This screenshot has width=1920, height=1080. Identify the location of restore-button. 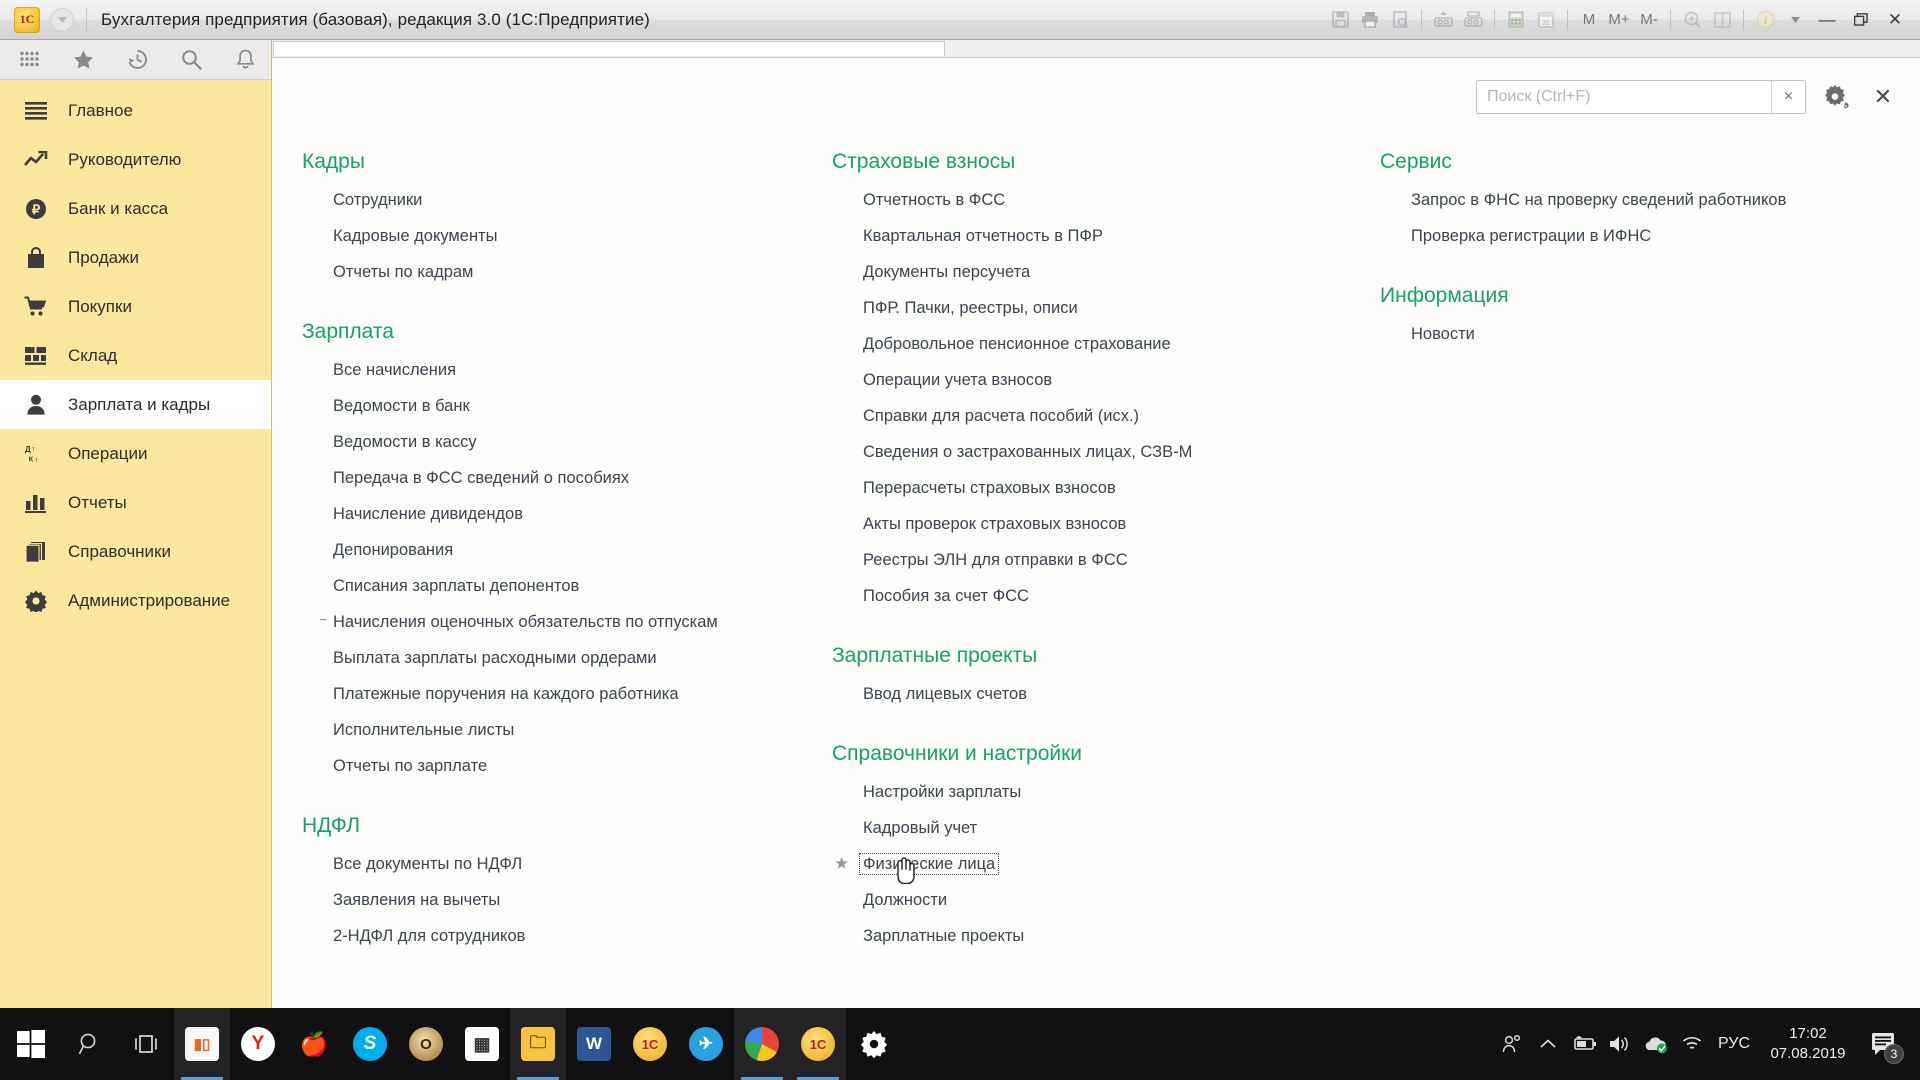
(1861, 20).